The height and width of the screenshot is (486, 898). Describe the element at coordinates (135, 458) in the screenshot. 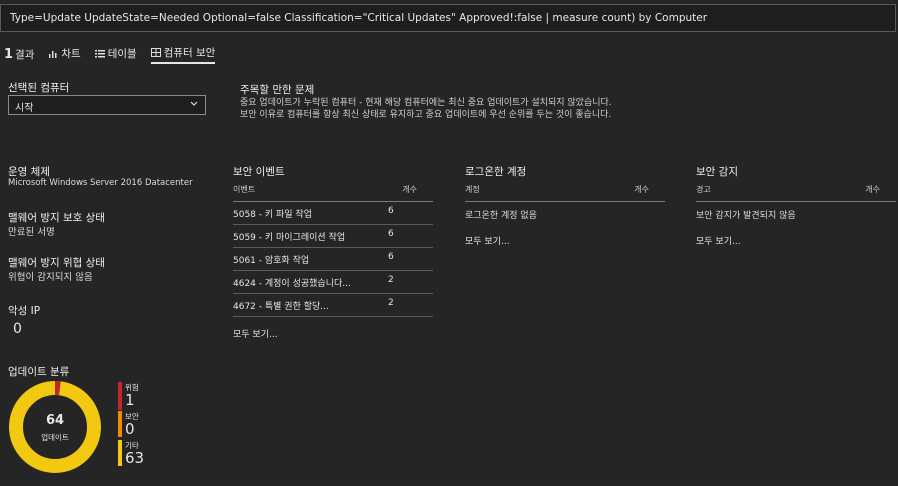

I see `legend-other-value: 63` at that location.